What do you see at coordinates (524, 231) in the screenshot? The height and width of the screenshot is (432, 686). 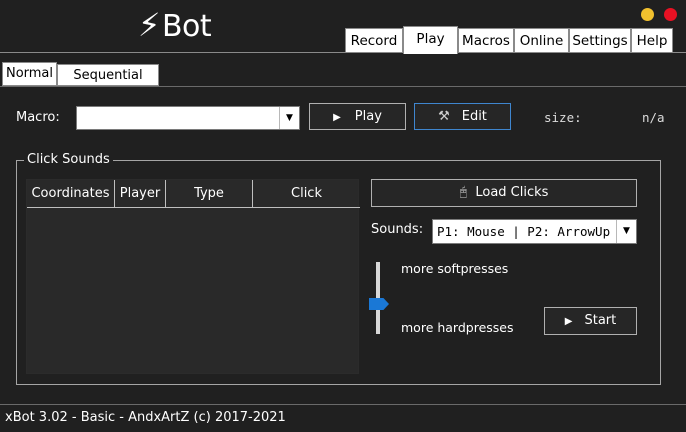 I see `sounds-select-value: P1: Mouse | P2: ArrowUp` at bounding box center [524, 231].